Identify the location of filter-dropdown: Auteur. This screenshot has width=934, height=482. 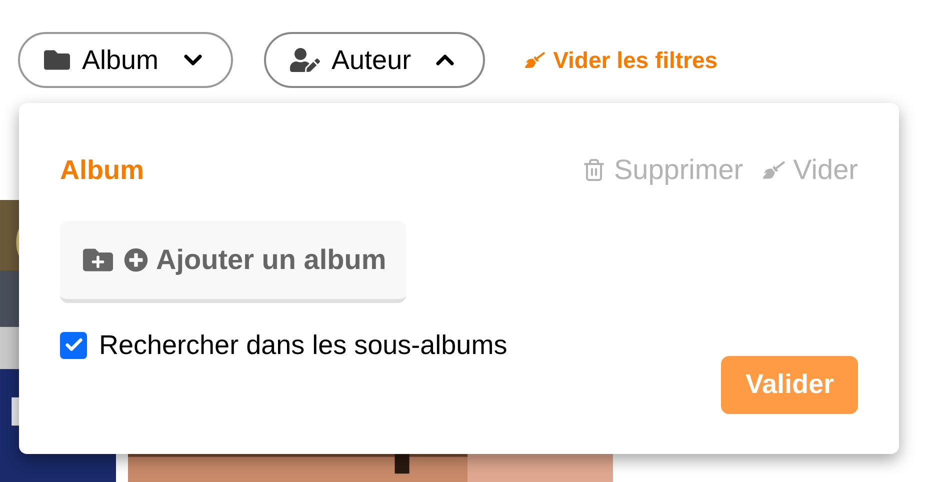
(375, 60).